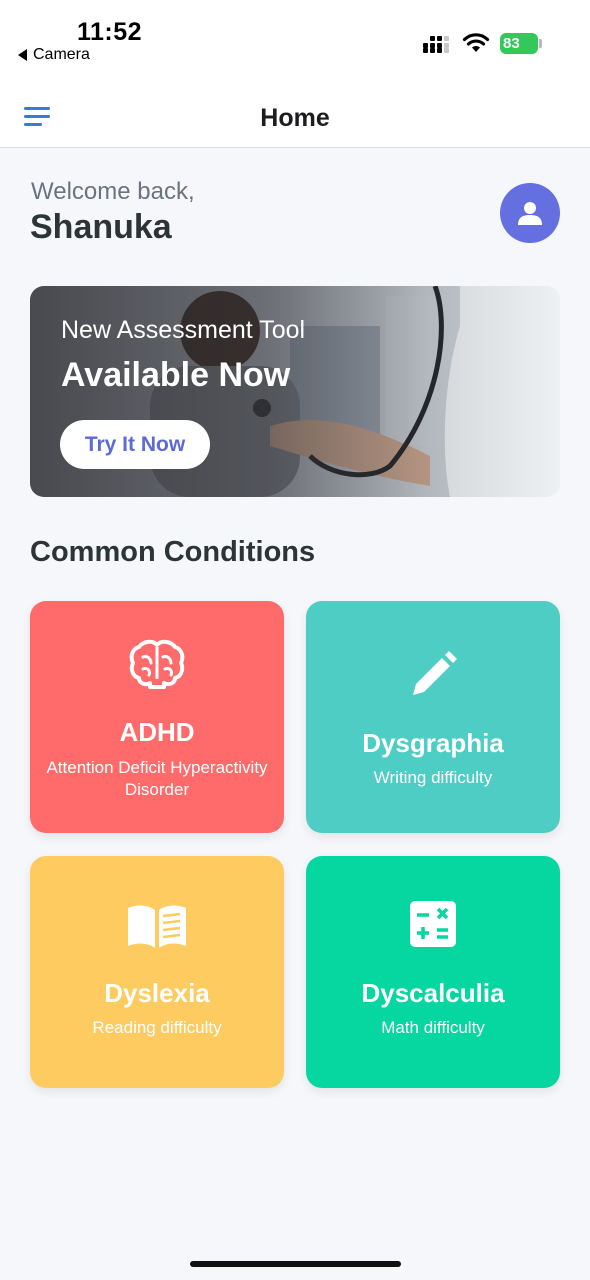  What do you see at coordinates (433, 777) in the screenshot?
I see `condition-description: Writing difficulty` at bounding box center [433, 777].